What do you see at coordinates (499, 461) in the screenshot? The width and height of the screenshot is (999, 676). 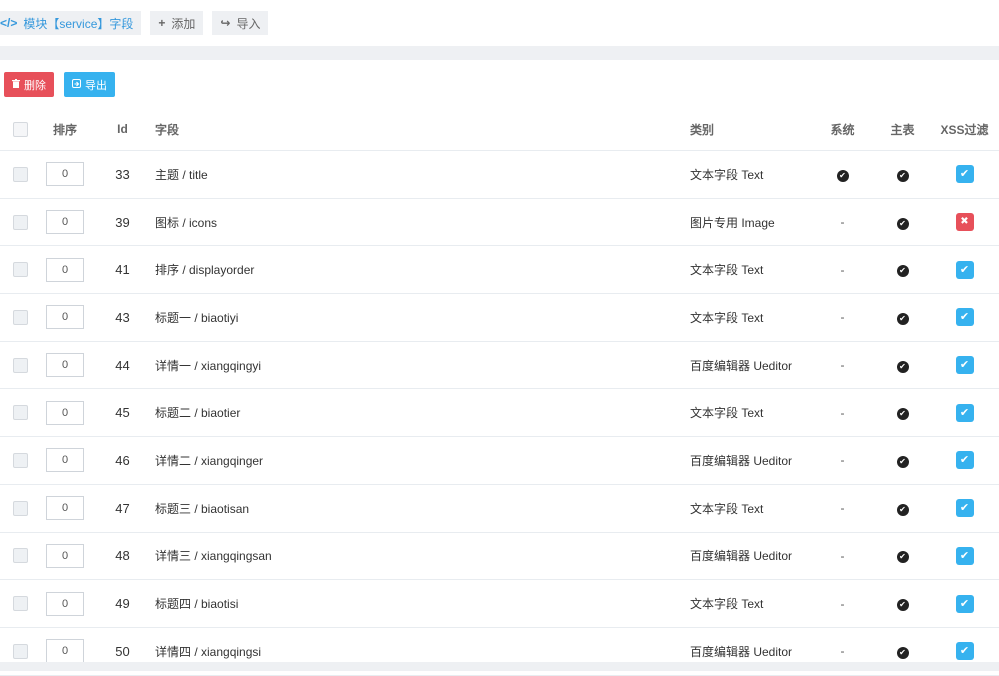 I see `table-row: 46 详情二 / xiangqinger 百度编辑器 Ueditor - ✔ ✔` at bounding box center [499, 461].